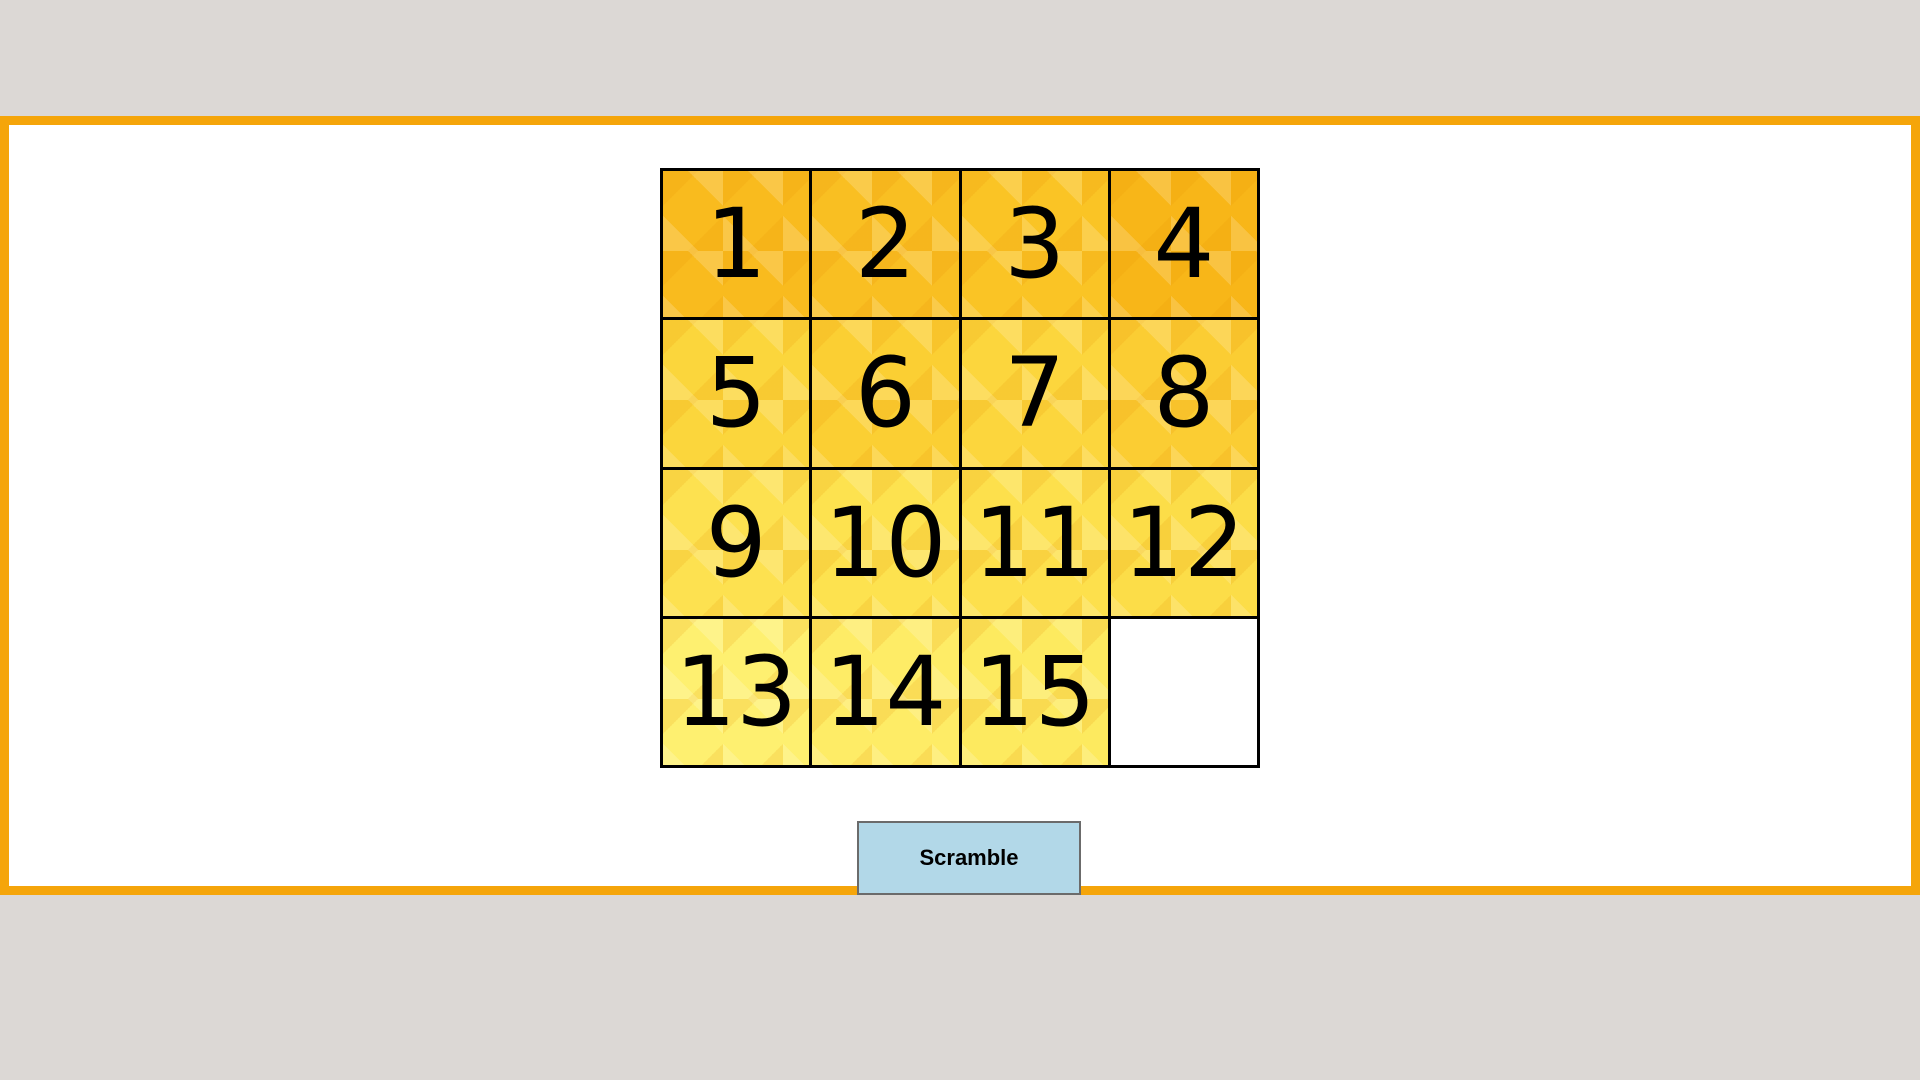 This screenshot has height=1080, width=1920. I want to click on tile-14: 14, so click(885, 691).